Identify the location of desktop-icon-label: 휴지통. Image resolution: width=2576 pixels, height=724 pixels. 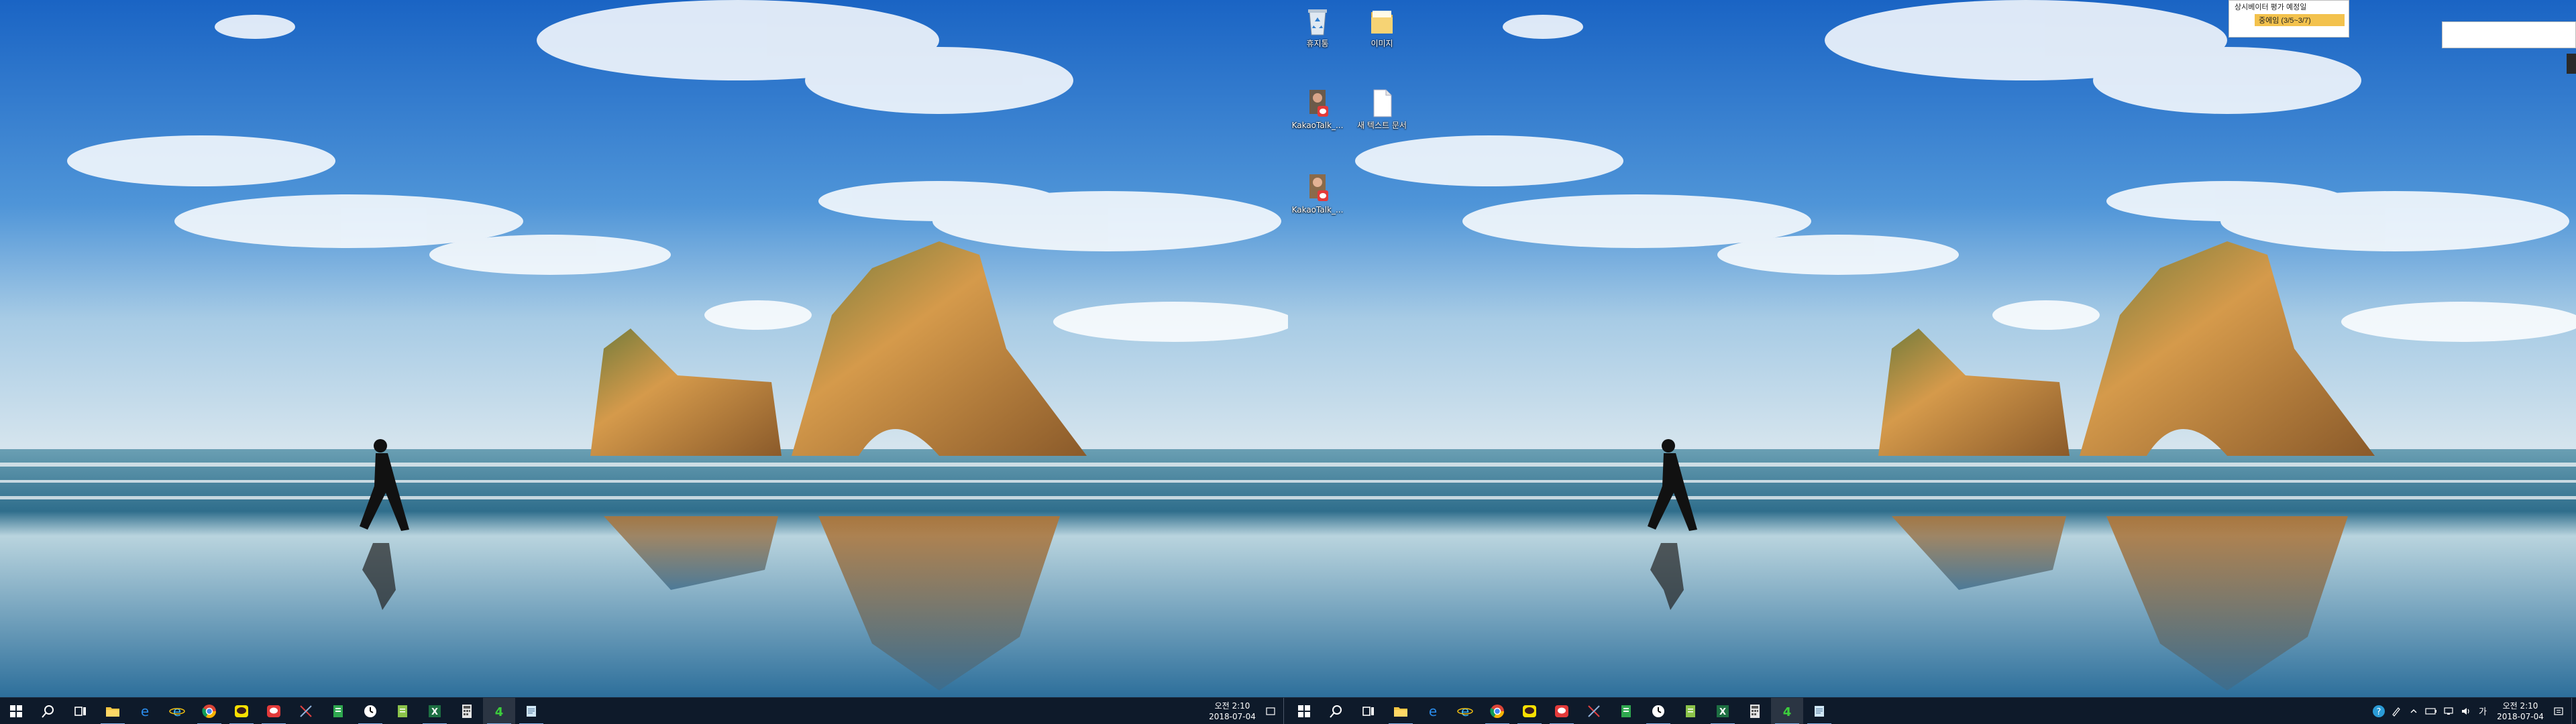
(1317, 43).